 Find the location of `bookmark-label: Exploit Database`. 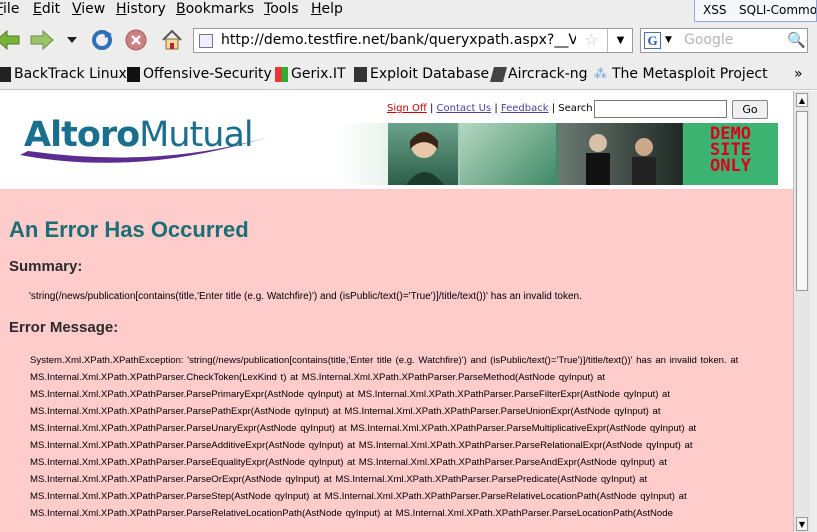

bookmark-label: Exploit Database is located at coordinates (430, 74).